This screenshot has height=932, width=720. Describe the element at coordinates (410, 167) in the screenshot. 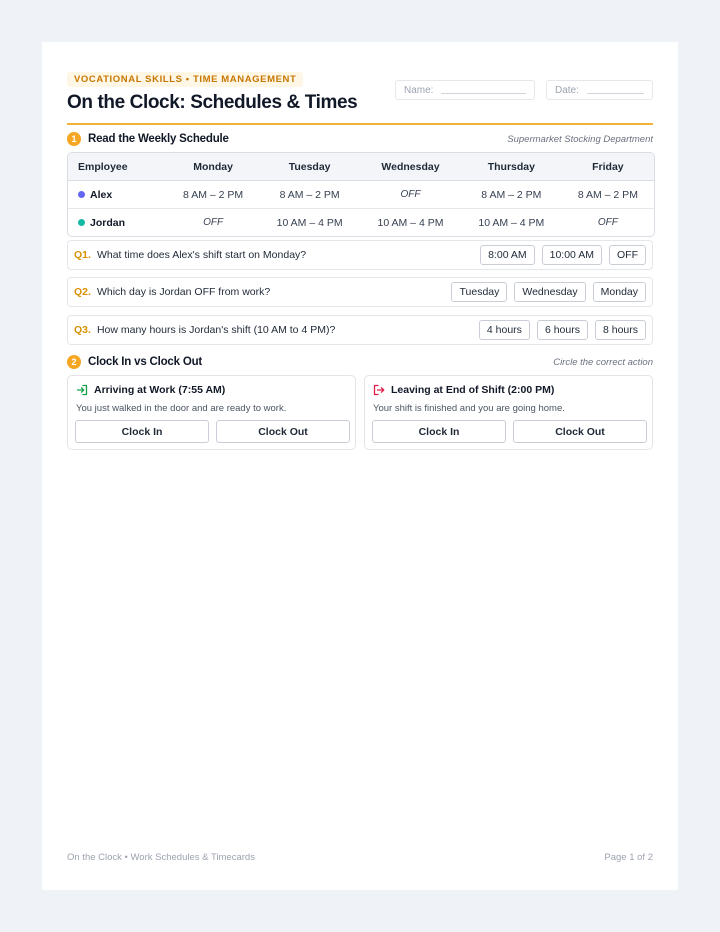

I see `column-header-wednesday: Wednesday` at that location.